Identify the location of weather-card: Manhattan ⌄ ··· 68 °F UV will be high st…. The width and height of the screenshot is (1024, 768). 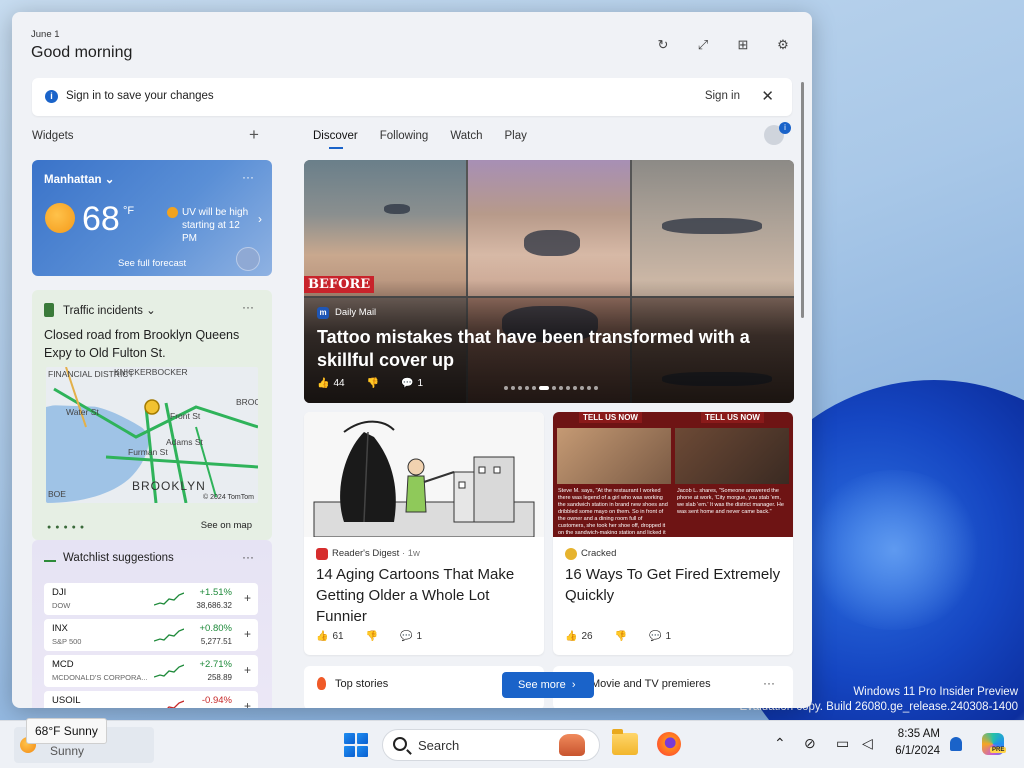
(152, 218).